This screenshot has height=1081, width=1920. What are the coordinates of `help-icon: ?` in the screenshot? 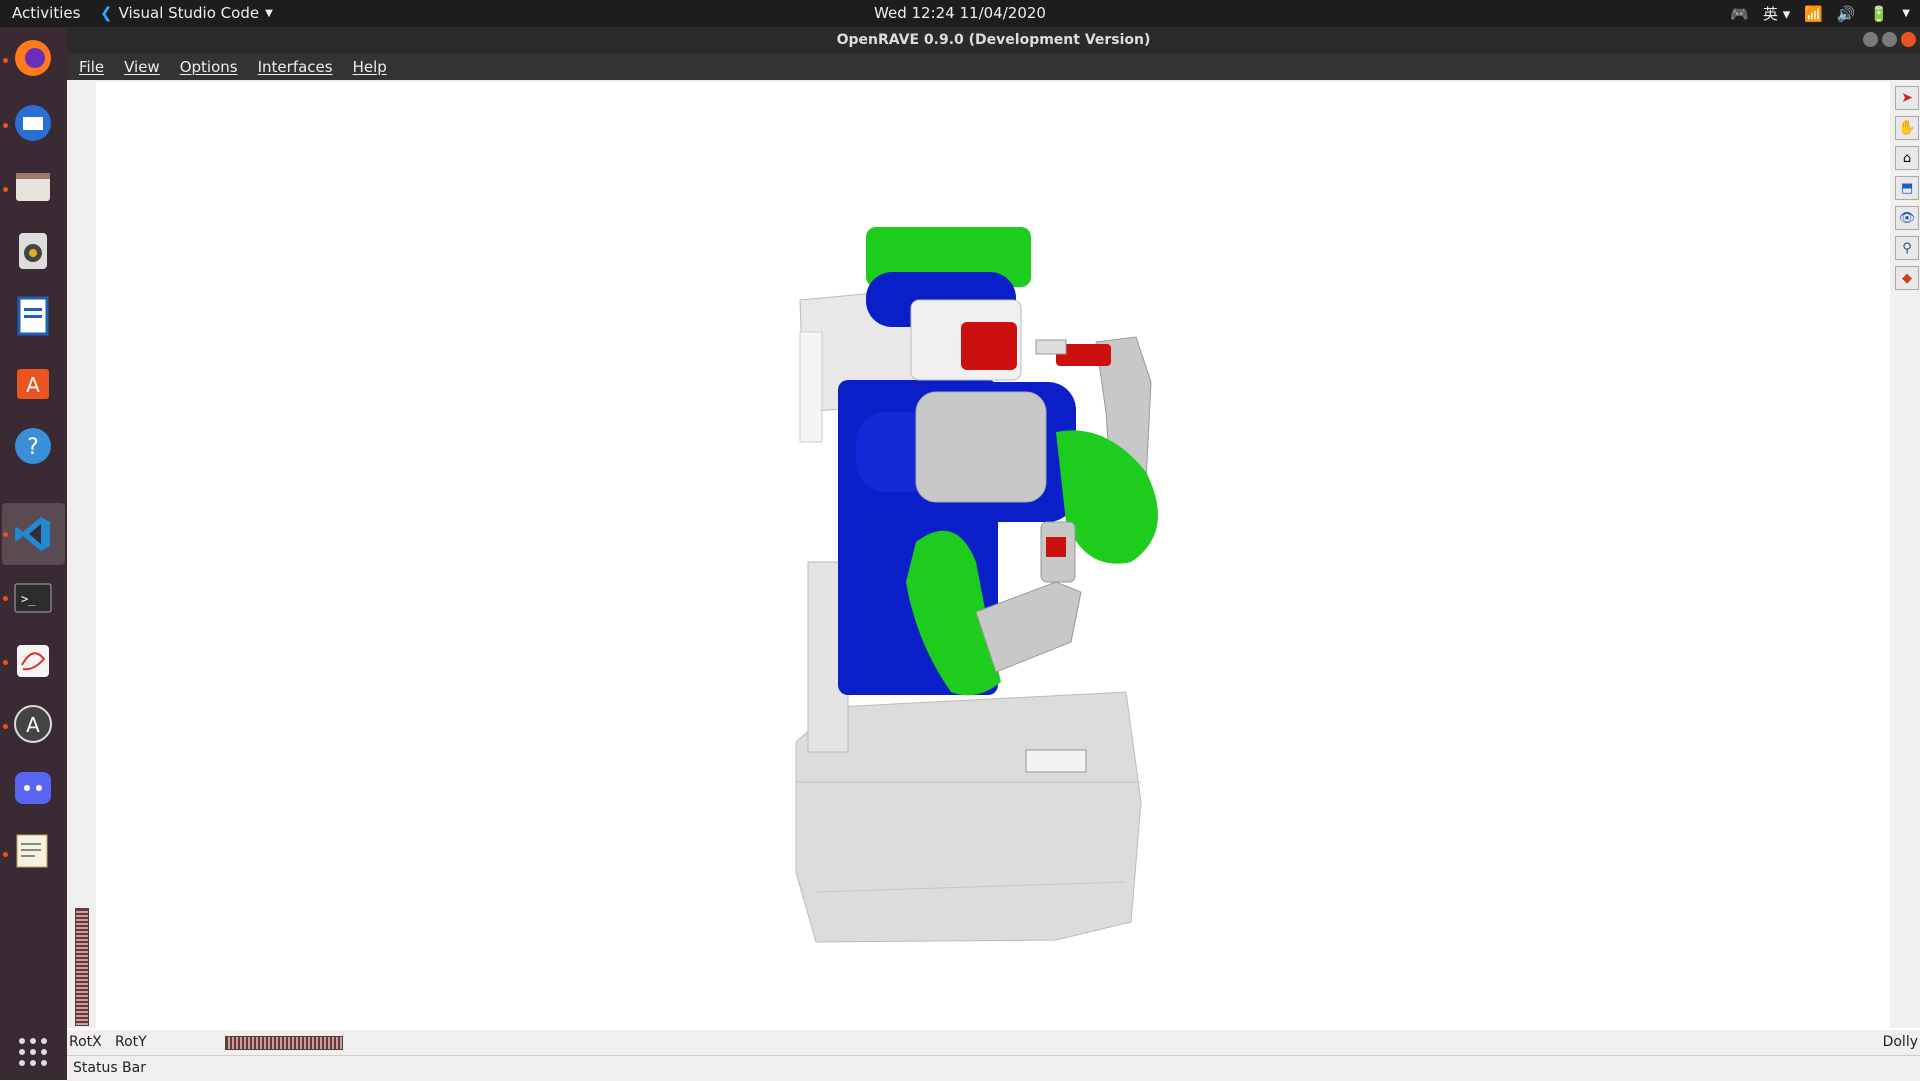 It's located at (33, 446).